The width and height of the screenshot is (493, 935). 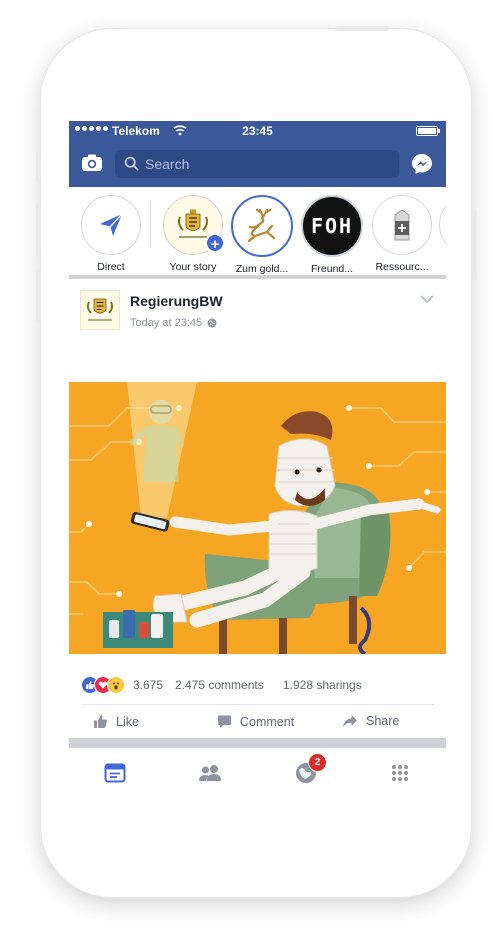 I want to click on phone-speaker, so click(x=362, y=28).